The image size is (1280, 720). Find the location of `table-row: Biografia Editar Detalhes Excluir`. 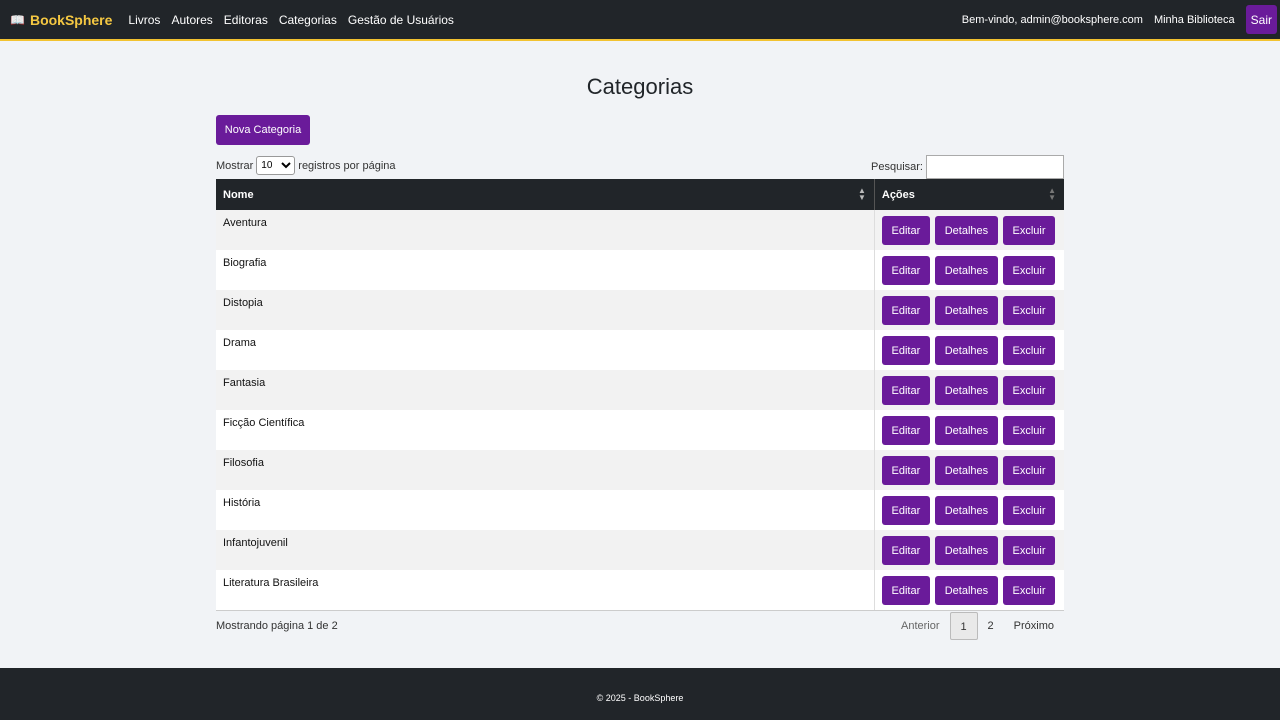

table-row: Biografia Editar Detalhes Excluir is located at coordinates (640, 270).